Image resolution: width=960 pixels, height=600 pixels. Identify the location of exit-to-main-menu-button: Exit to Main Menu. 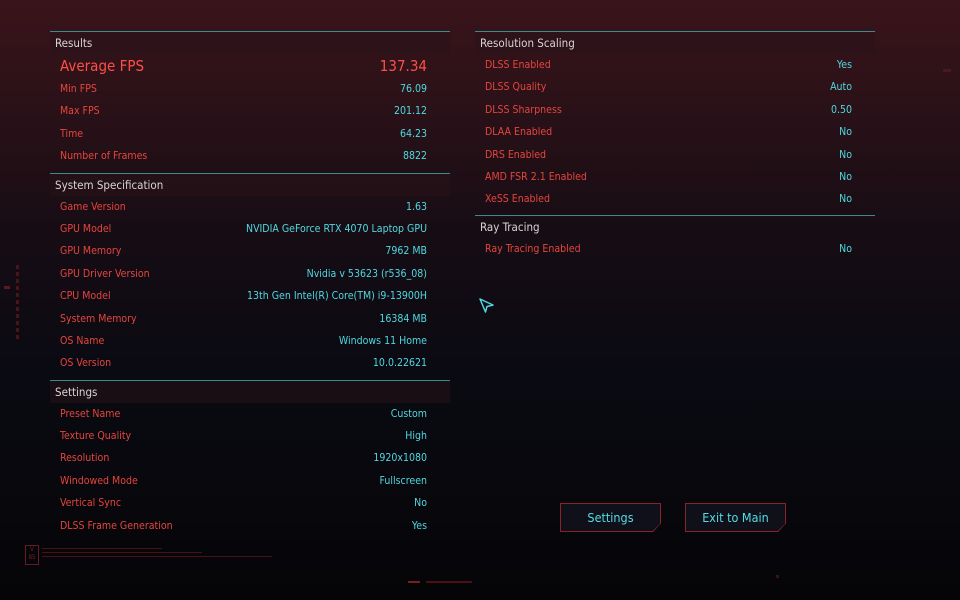
(735, 517).